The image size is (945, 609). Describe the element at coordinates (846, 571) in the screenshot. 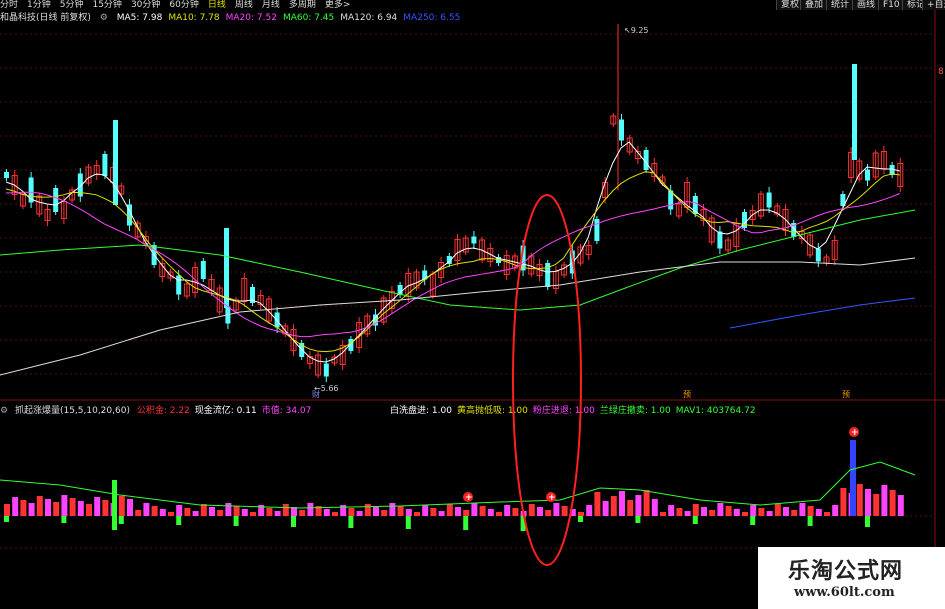

I see `watermark-title: 乐淘公式网` at that location.